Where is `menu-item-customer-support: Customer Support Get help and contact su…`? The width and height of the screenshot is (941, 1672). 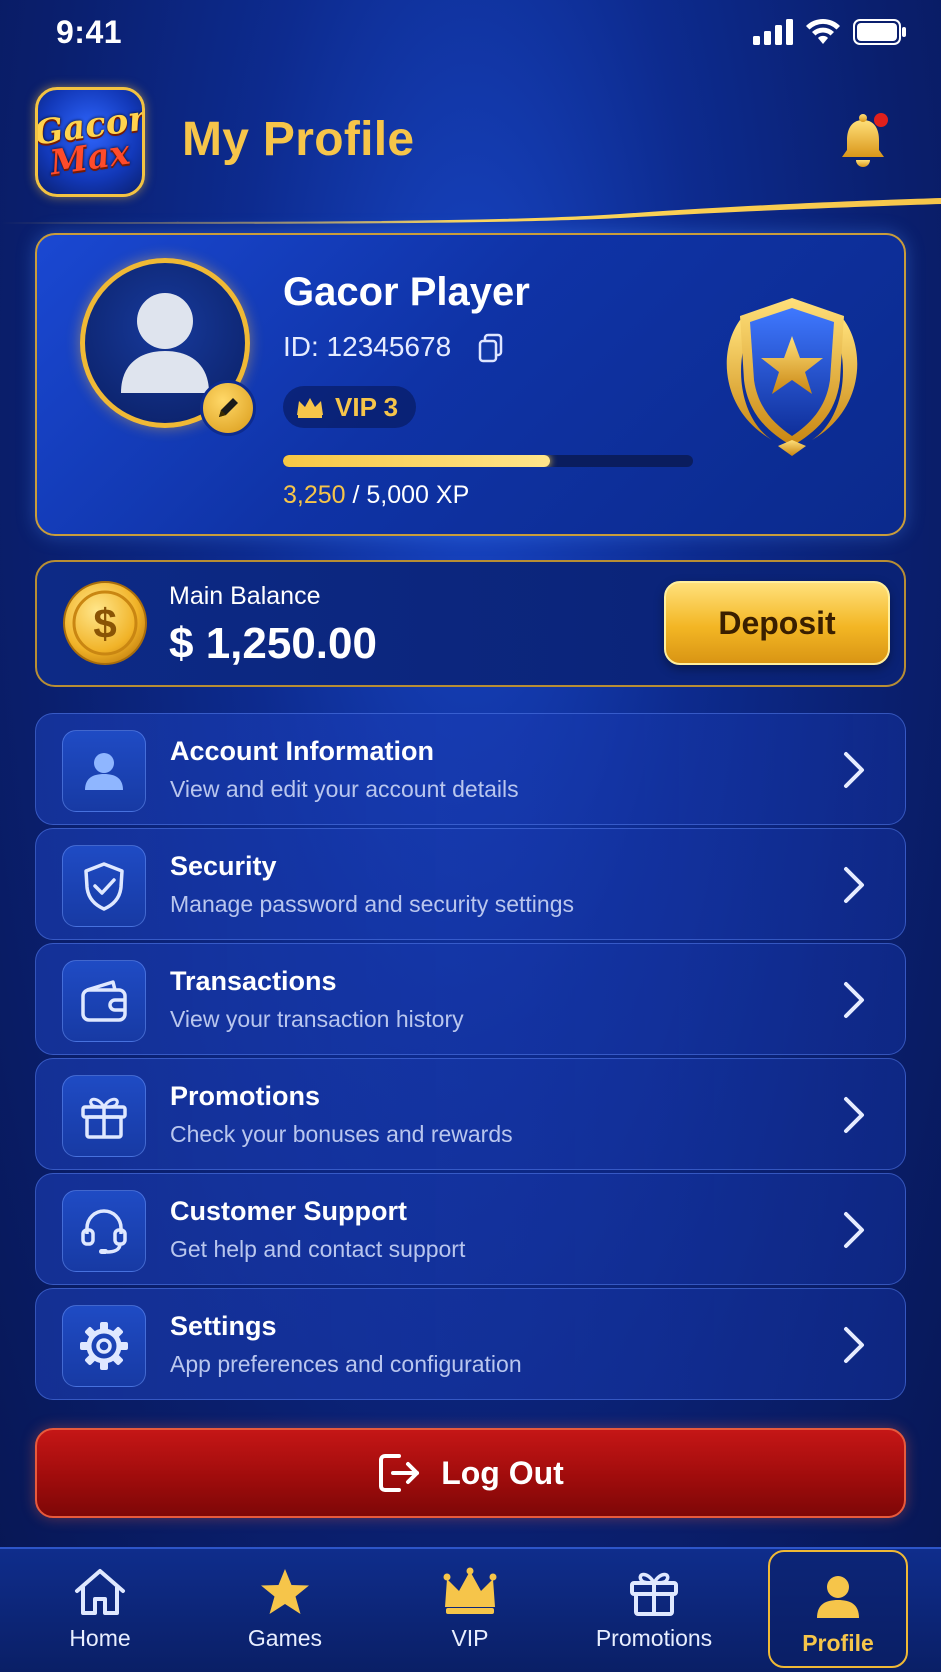 menu-item-customer-support: Customer Support Get help and contact su… is located at coordinates (470, 1229).